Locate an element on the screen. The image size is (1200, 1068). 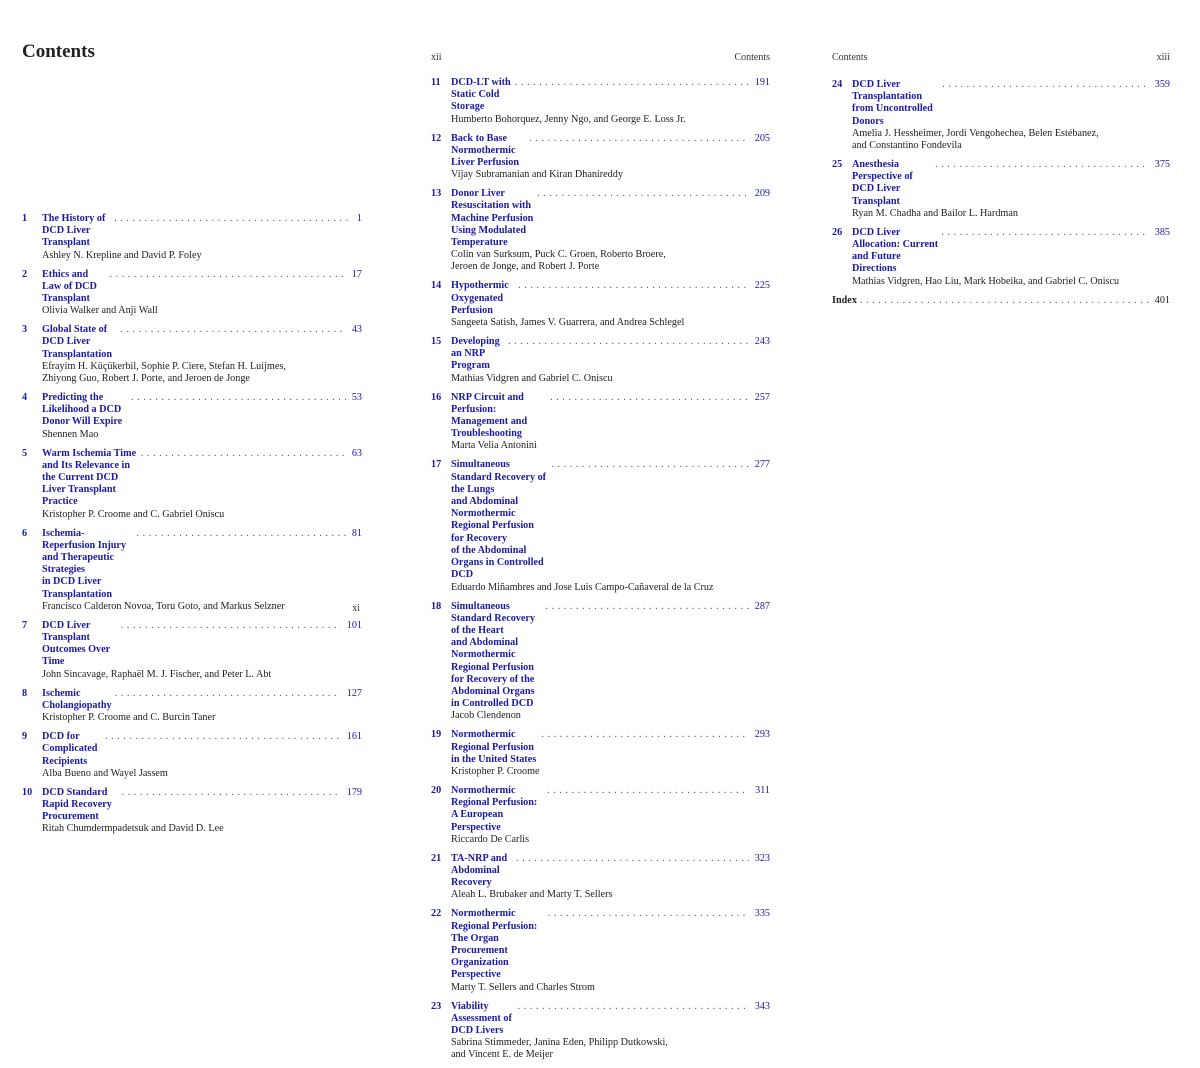
chapter-page-link: 375 is located at coordinates (1162, 165).